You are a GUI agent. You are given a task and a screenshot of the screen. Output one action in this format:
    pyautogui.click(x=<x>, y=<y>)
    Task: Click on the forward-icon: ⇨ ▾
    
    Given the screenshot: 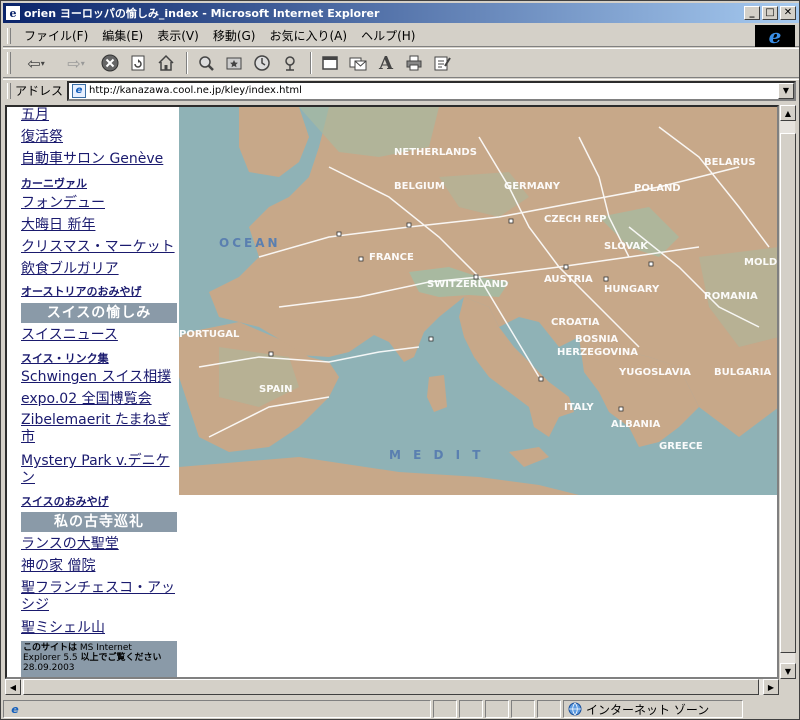 What is the action you would take?
    pyautogui.click(x=76, y=63)
    